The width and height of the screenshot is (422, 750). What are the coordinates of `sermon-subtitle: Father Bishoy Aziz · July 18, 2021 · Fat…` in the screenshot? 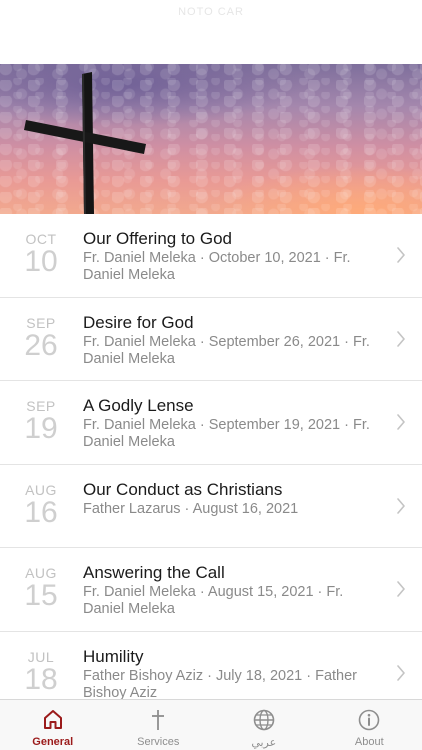 It's located at (220, 683).